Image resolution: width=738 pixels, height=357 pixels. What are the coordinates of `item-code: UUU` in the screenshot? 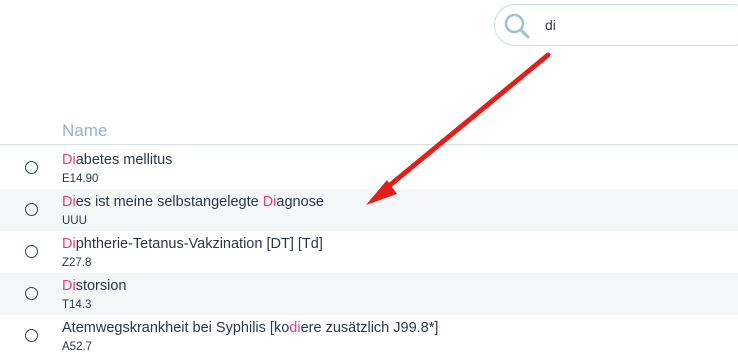 It's located at (74, 221).